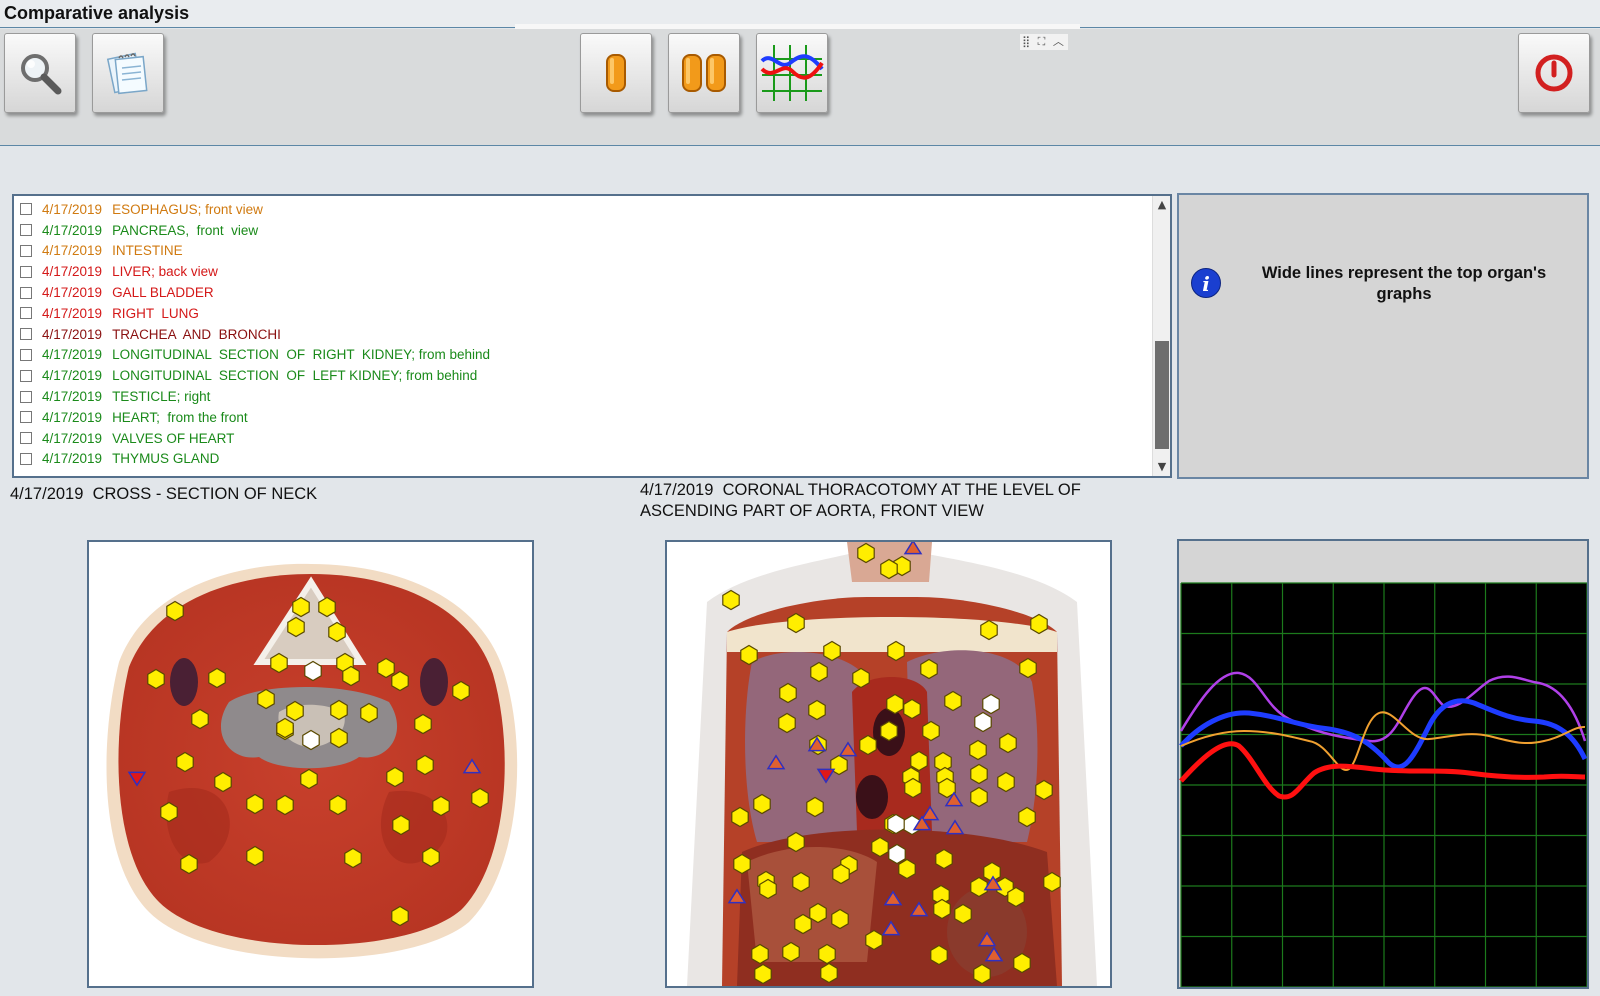  I want to click on list-item: 4/17/2019 GALL BLADDER, so click(592, 292).